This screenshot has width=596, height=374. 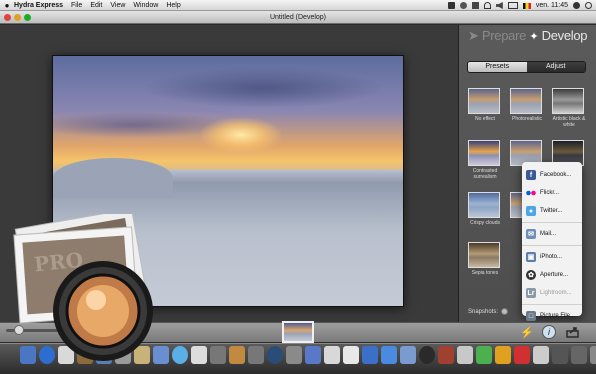 What do you see at coordinates (96, 5) in the screenshot?
I see `menu-edit: Edit` at bounding box center [96, 5].